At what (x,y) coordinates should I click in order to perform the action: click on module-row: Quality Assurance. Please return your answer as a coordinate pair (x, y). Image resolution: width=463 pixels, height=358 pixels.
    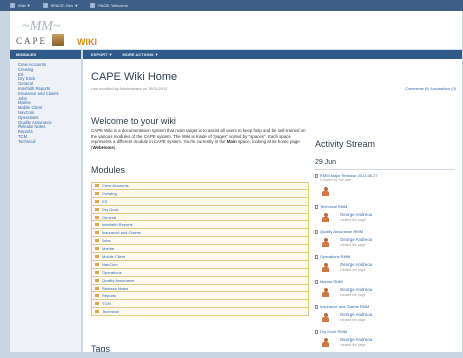
    Looking at the image, I should click on (200, 280).